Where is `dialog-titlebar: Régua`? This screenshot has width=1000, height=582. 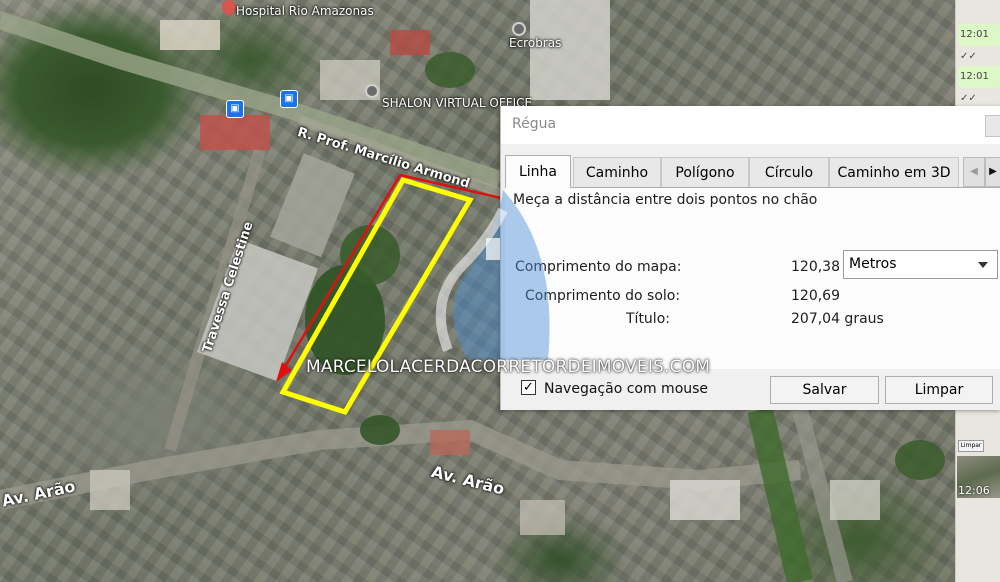
dialog-titlebar: Régua is located at coordinates (750, 125).